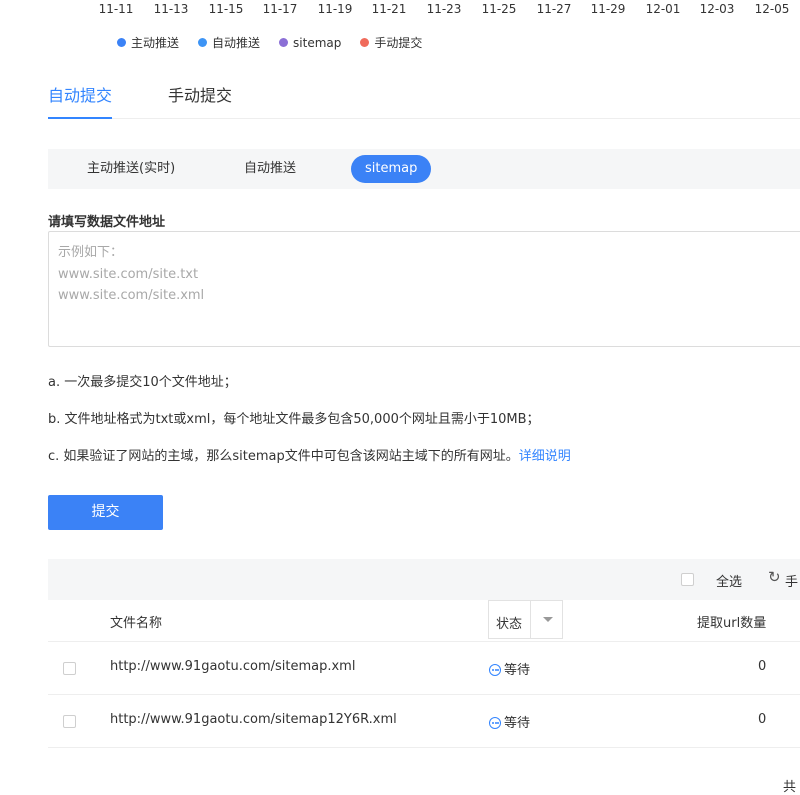 The image size is (800, 795). What do you see at coordinates (80, 118) in the screenshot?
I see `active-tab-indicator` at bounding box center [80, 118].